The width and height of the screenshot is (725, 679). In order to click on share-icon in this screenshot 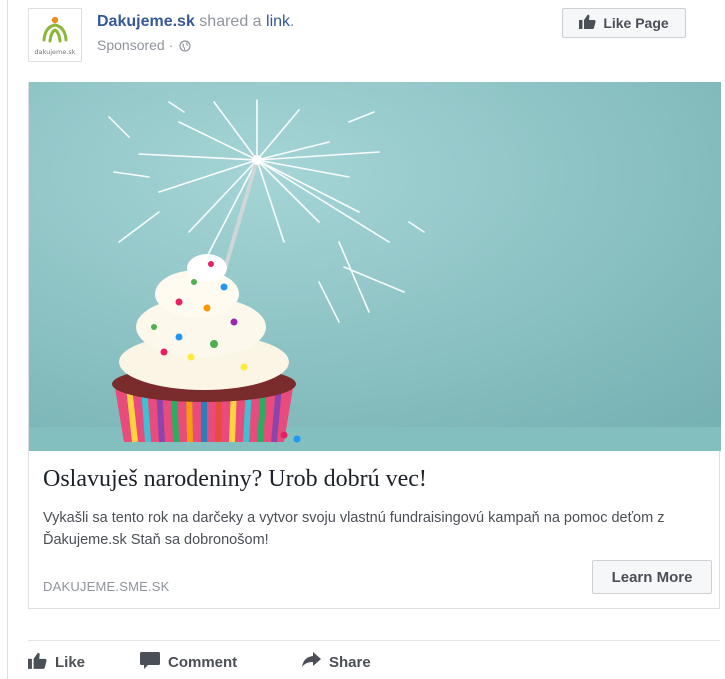, I will do `click(311, 662)`.